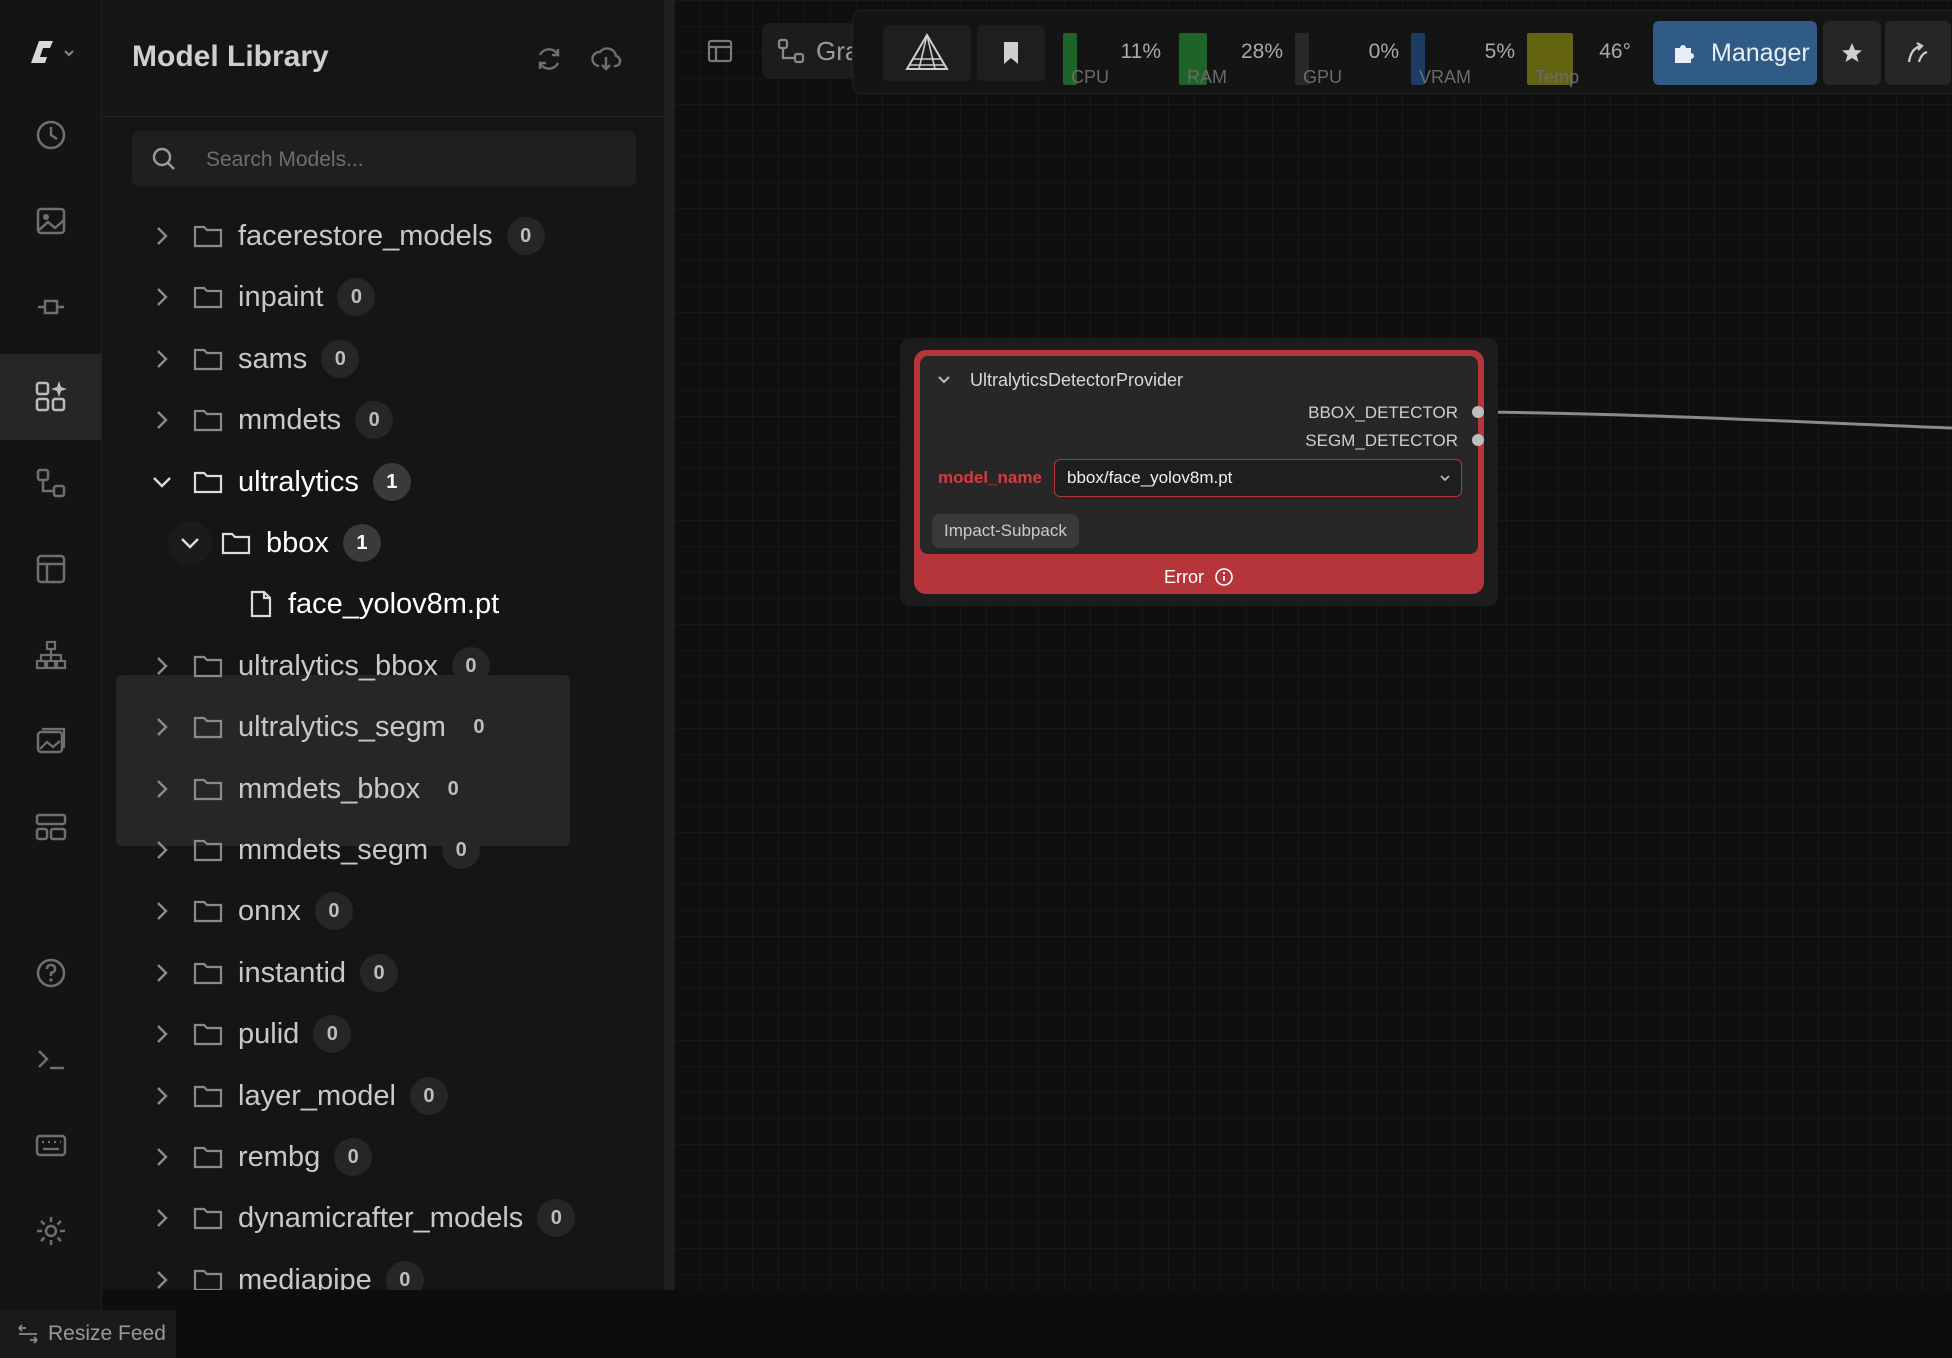  Describe the element at coordinates (263, 482) in the screenshot. I see `tree-folder-item: ultralytics 1` at that location.